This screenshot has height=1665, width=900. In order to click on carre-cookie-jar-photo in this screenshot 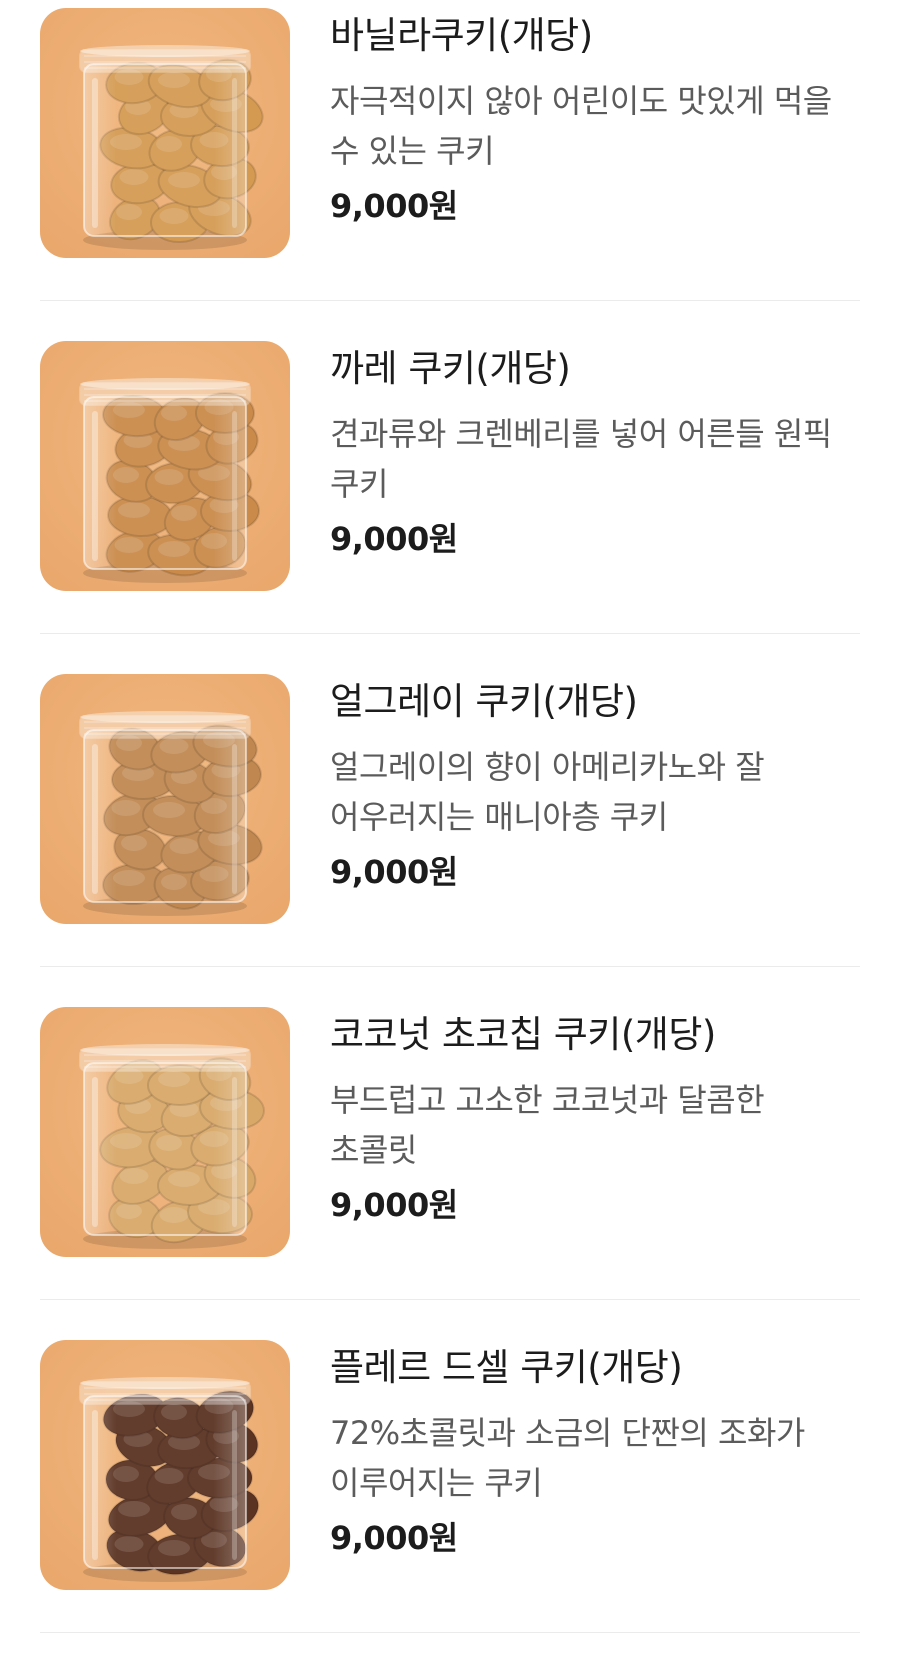, I will do `click(165, 466)`.